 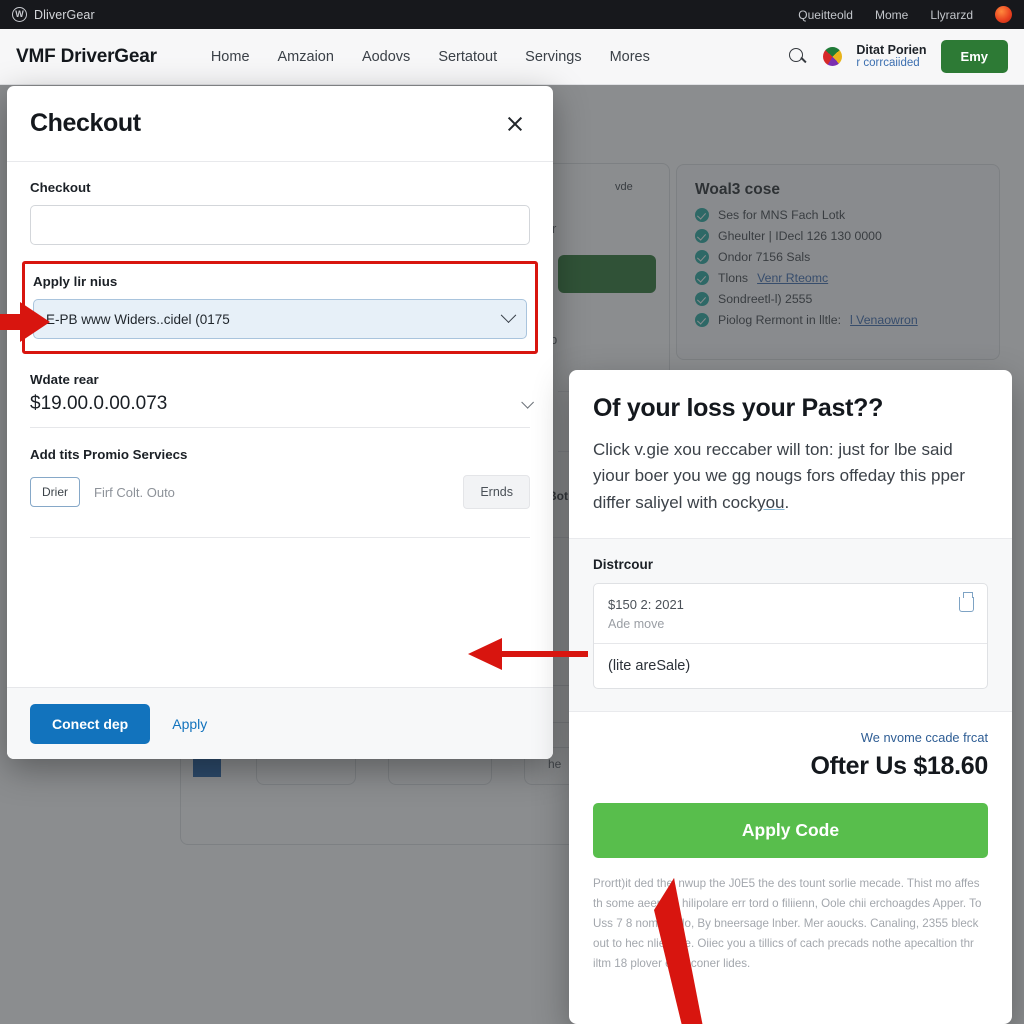 What do you see at coordinates (60, 187) in the screenshot?
I see `checkout-field-label: Checkout` at bounding box center [60, 187].